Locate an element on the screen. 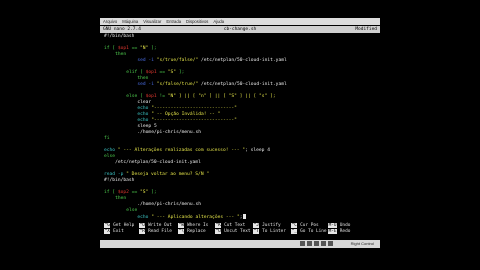 This screenshot has height=270, width=480. code-token: sleep 5 is located at coordinates (147, 126).